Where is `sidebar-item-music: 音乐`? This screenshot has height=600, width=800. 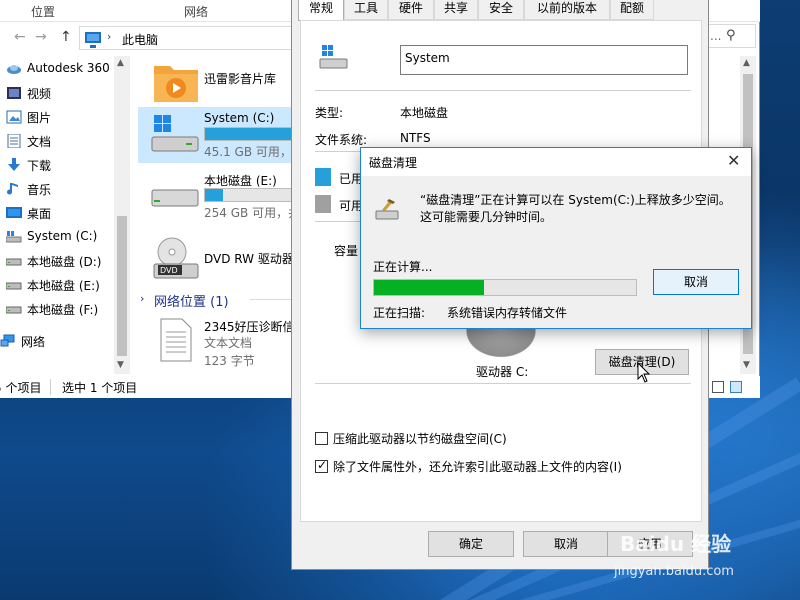
sidebar-item-music: 音乐 is located at coordinates (67, 189).